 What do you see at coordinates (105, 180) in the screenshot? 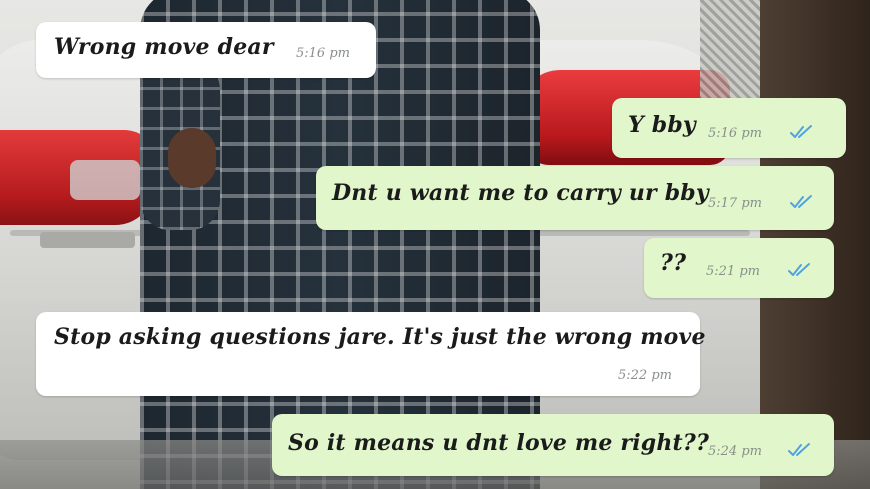
I see `car-taillight-left-lens` at bounding box center [105, 180].